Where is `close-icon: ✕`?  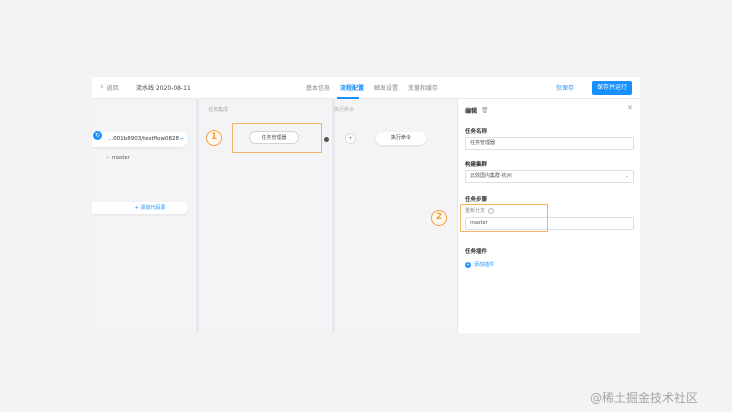 close-icon: ✕ is located at coordinates (630, 108).